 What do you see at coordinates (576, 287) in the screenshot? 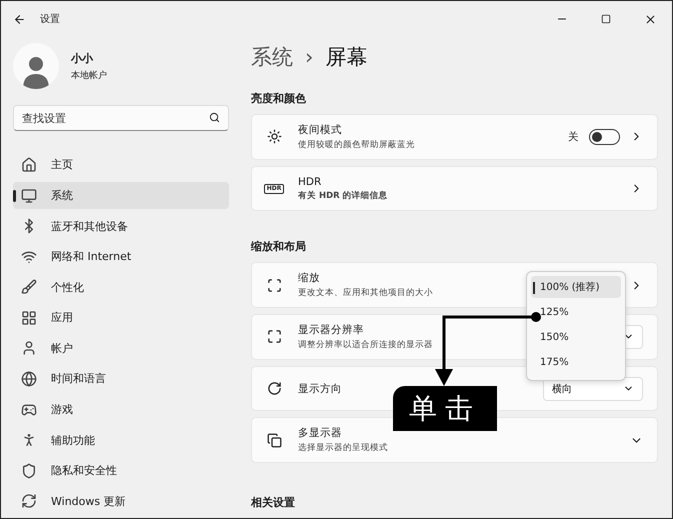
I see `menu-option: 100% (推荐)` at bounding box center [576, 287].